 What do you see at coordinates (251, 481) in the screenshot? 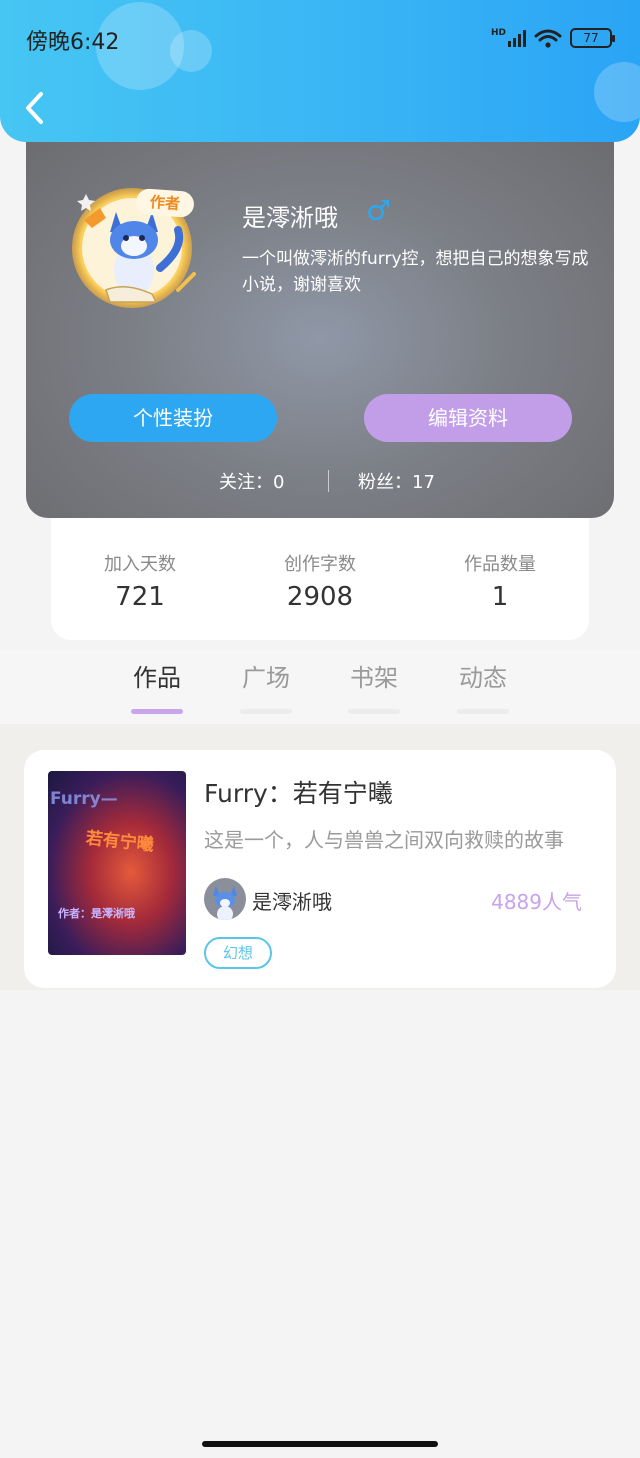
I see `following-count: 关注：0` at bounding box center [251, 481].